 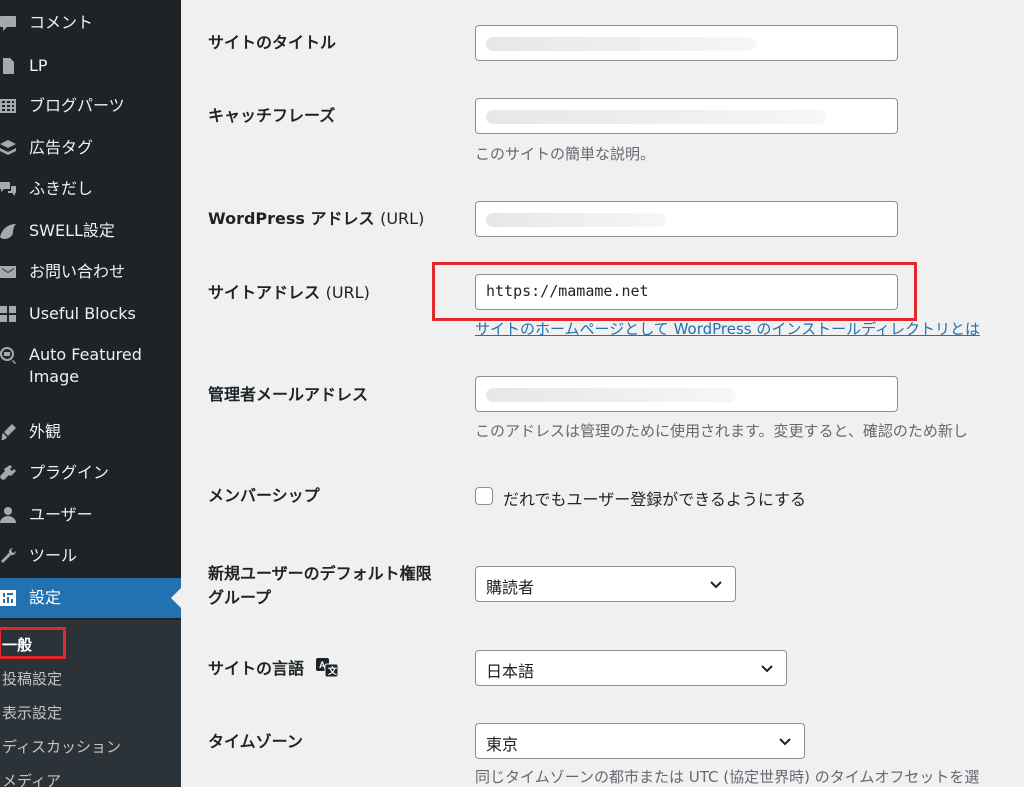 I want to click on site-address-label-suffix: (URL), so click(x=347, y=292).